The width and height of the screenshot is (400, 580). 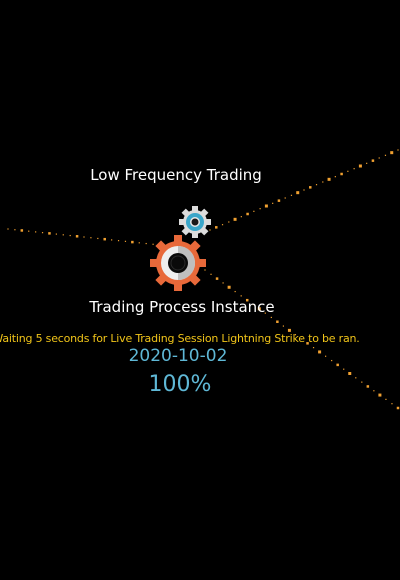 What do you see at coordinates (182, 307) in the screenshot?
I see `process-subtitle: Trading Process Instance` at bounding box center [182, 307].